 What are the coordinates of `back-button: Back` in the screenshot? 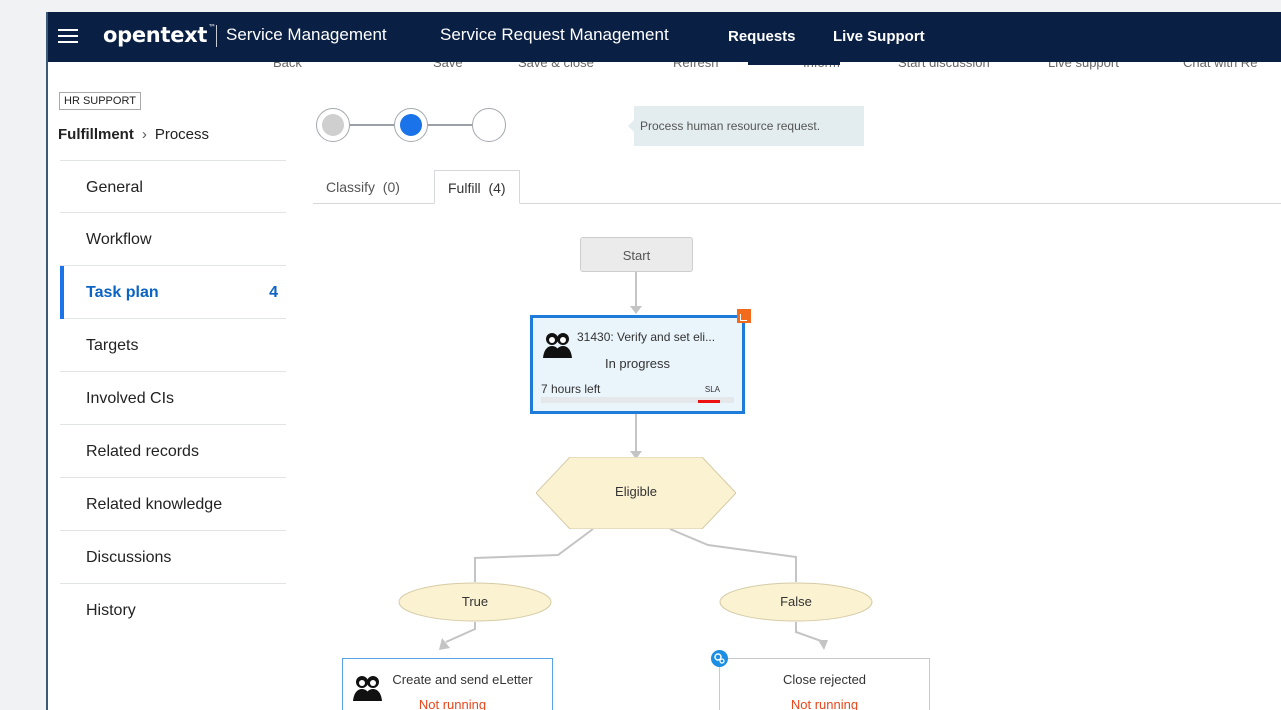 It's located at (287, 66).